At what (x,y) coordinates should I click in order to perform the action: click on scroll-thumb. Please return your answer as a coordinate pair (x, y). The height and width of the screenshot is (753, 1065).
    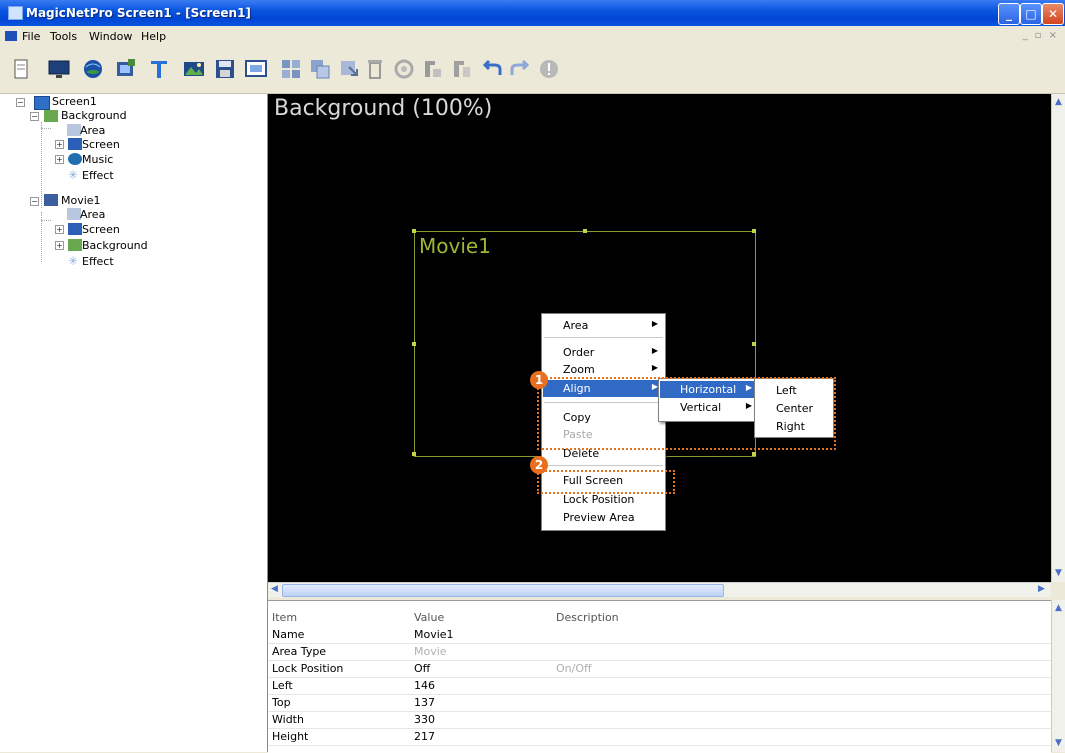
    Looking at the image, I should click on (503, 590).